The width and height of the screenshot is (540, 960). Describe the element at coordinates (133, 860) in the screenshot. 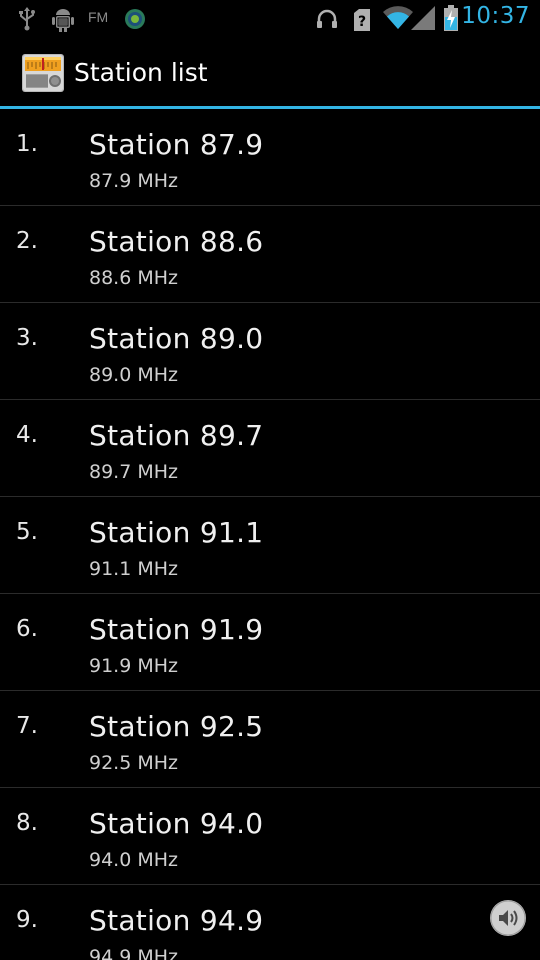

I see `station-frequency: 94.0 MHz` at that location.